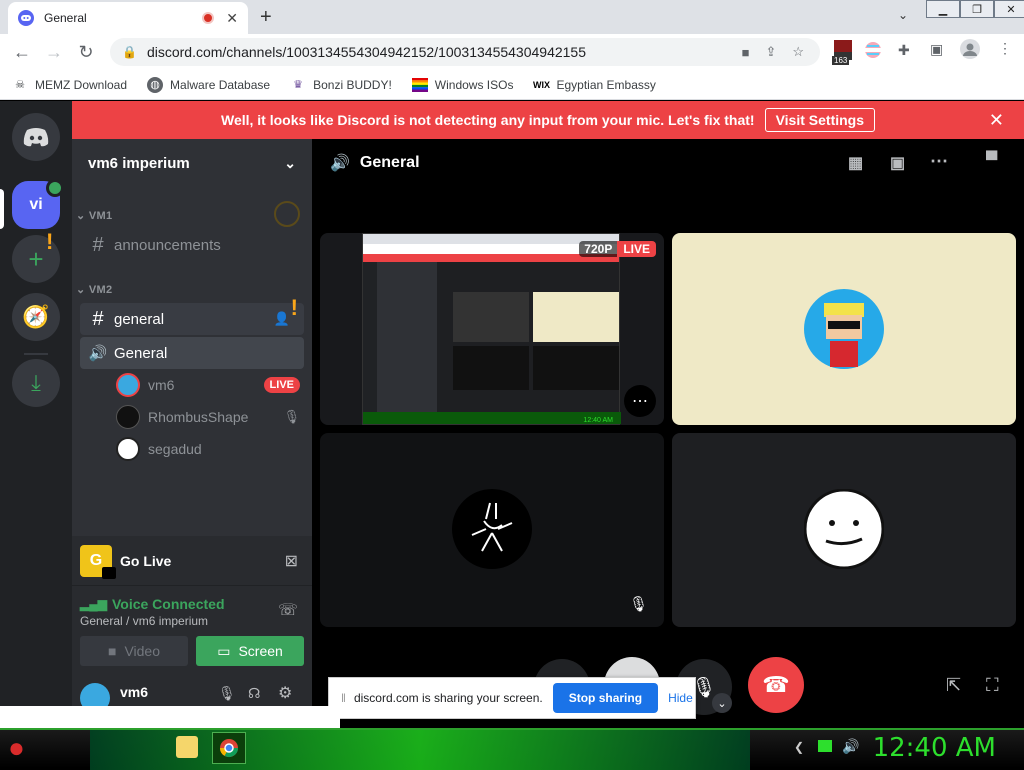 The image size is (1024, 770). I want to click on vm6-avatar, so click(844, 329).